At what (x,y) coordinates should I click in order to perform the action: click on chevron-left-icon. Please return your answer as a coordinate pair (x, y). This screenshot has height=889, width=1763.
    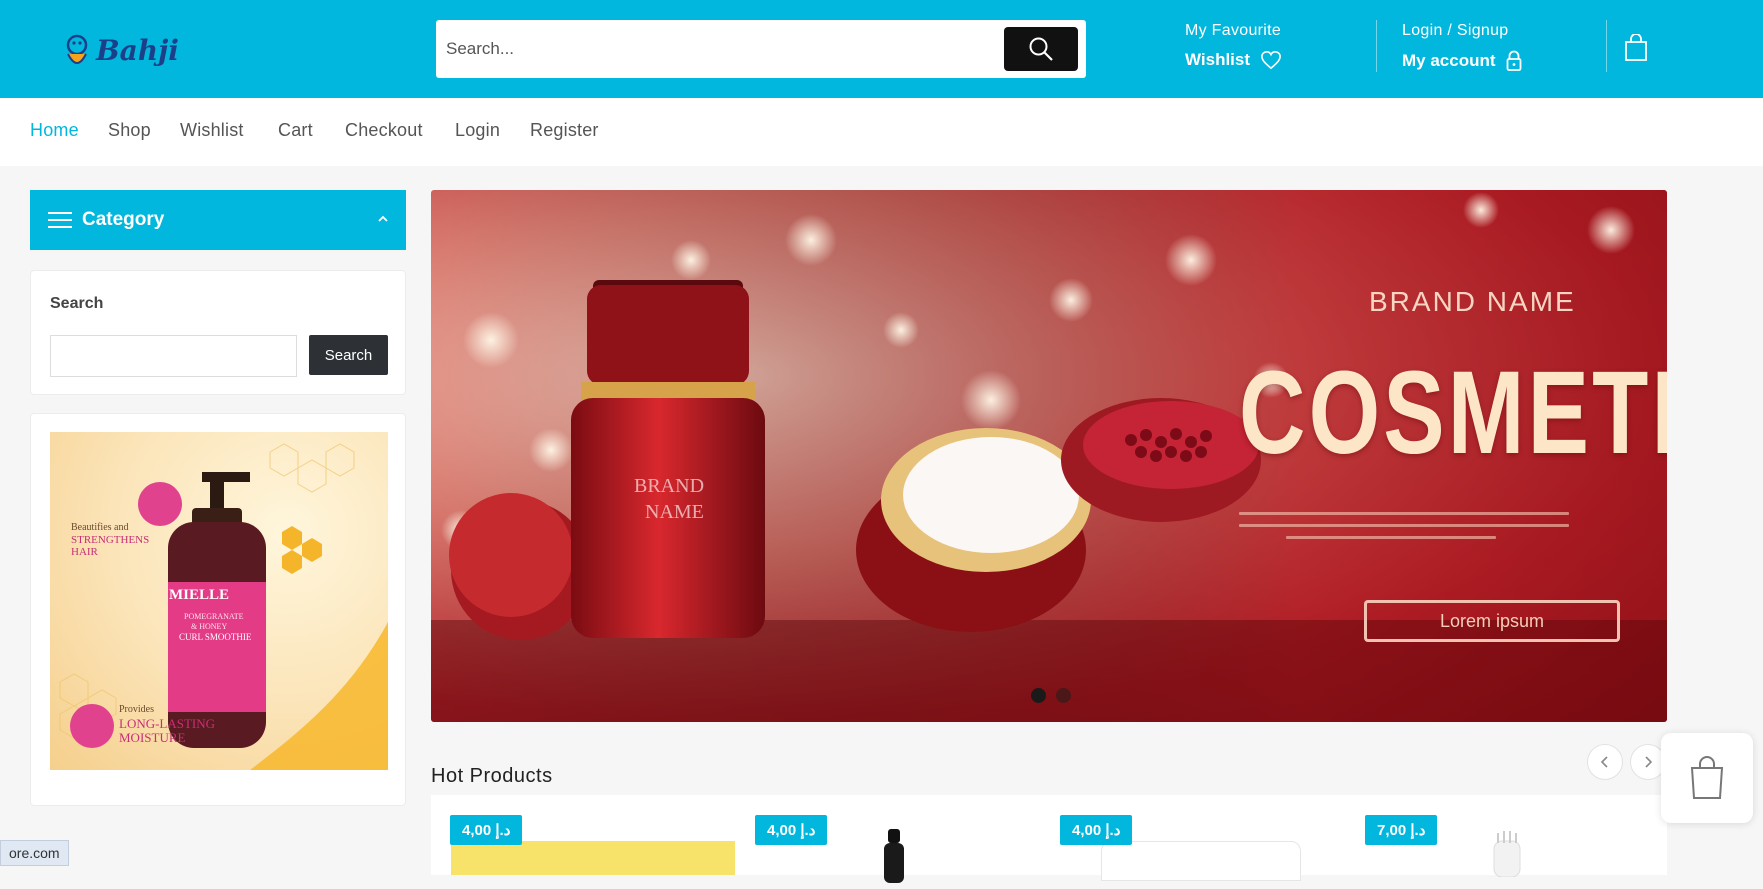
    Looking at the image, I should click on (1604, 762).